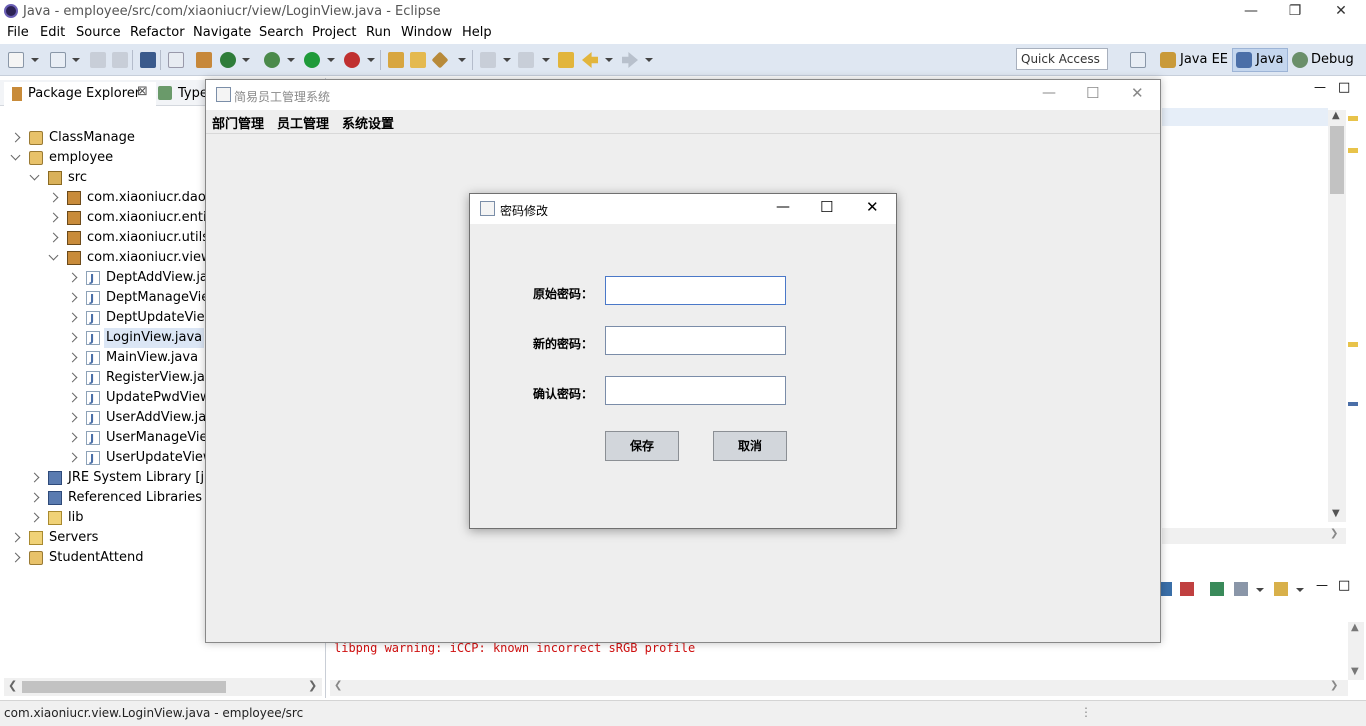  I want to click on menu-source: Source, so click(98, 32).